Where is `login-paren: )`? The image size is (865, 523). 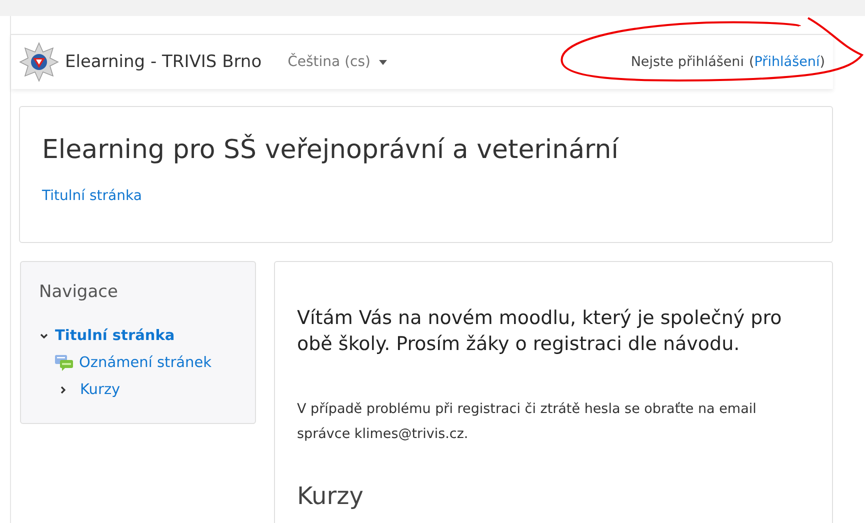
login-paren: ) is located at coordinates (822, 62).